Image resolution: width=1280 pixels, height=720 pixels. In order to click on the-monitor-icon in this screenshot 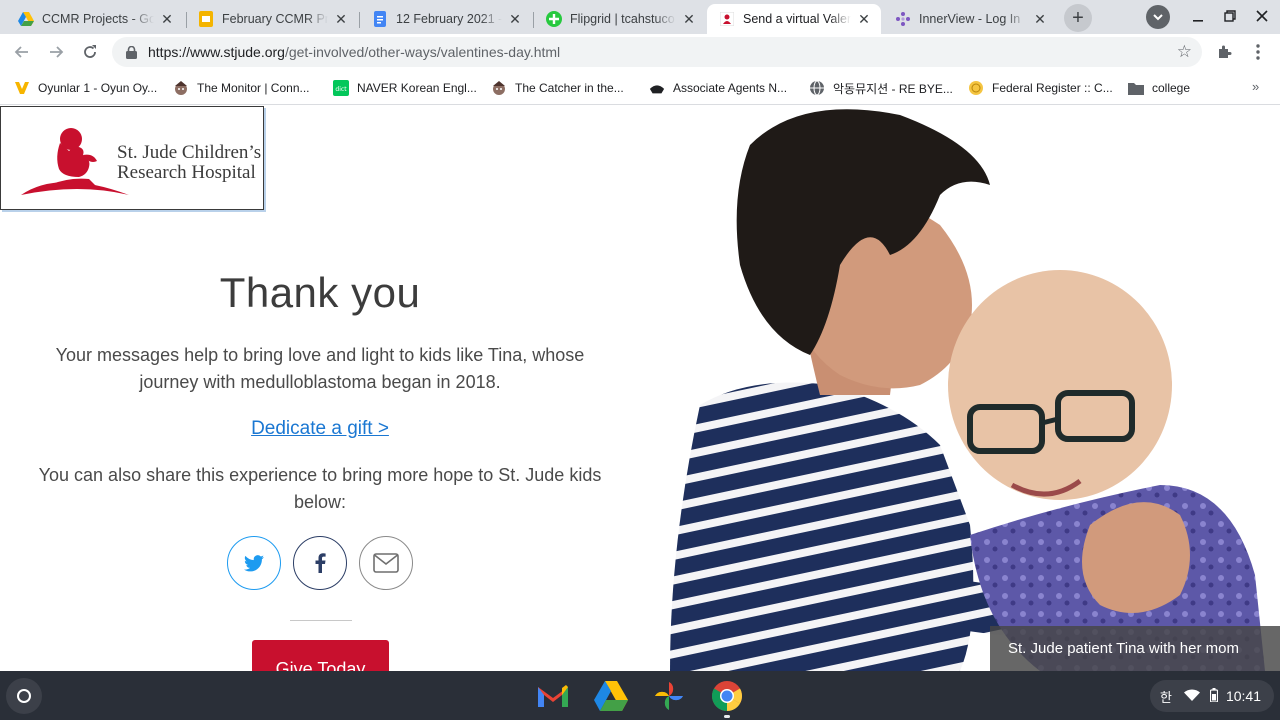, I will do `click(181, 88)`.